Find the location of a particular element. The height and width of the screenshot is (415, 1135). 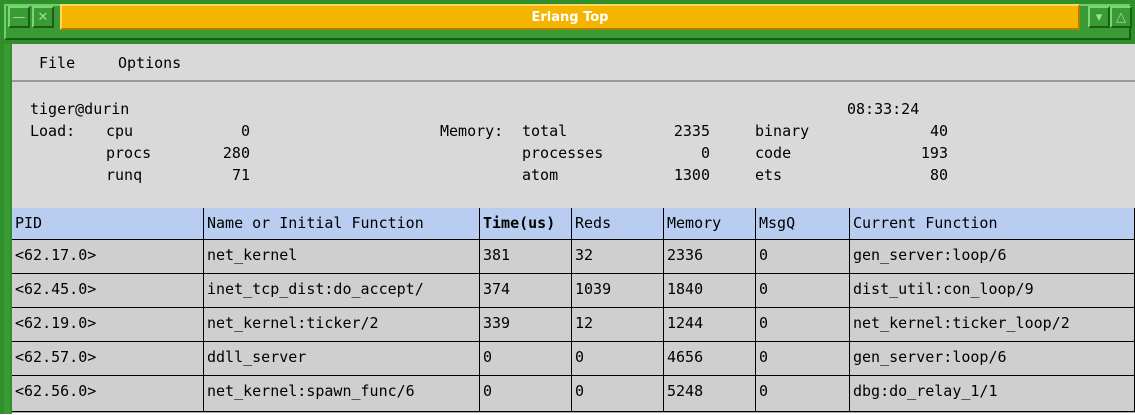

cpu-value: 0 is located at coordinates (245, 131).